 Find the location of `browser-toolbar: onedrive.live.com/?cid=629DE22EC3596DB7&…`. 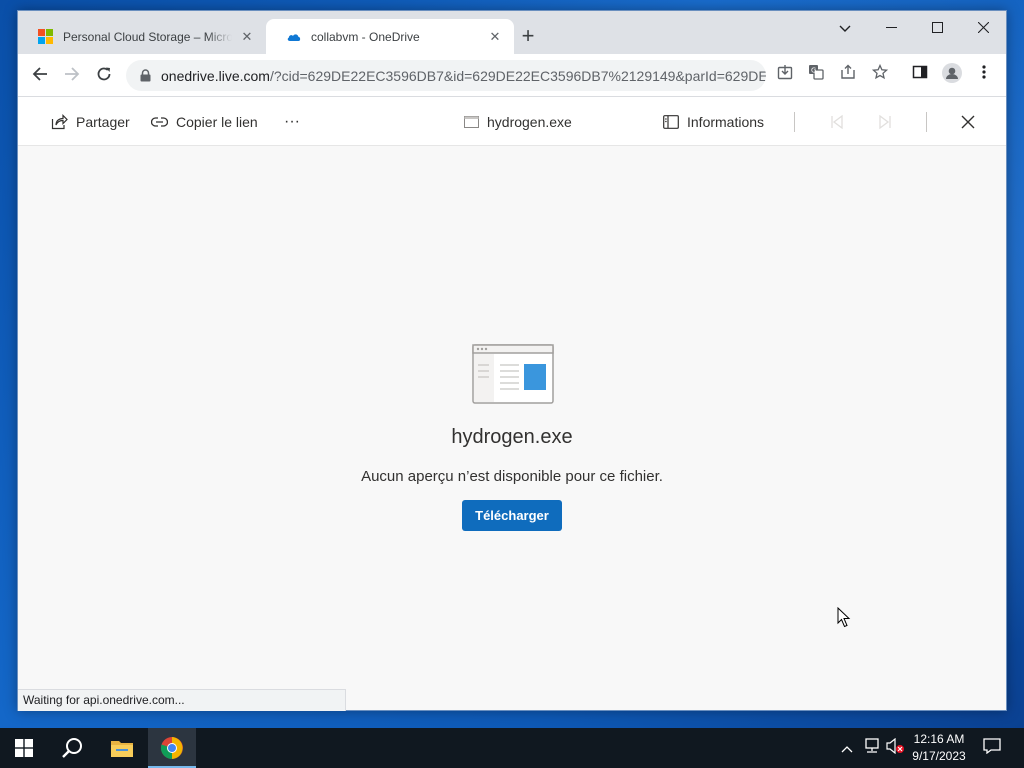

browser-toolbar: onedrive.live.com/?cid=629DE22EC3596DB7&… is located at coordinates (512, 75).